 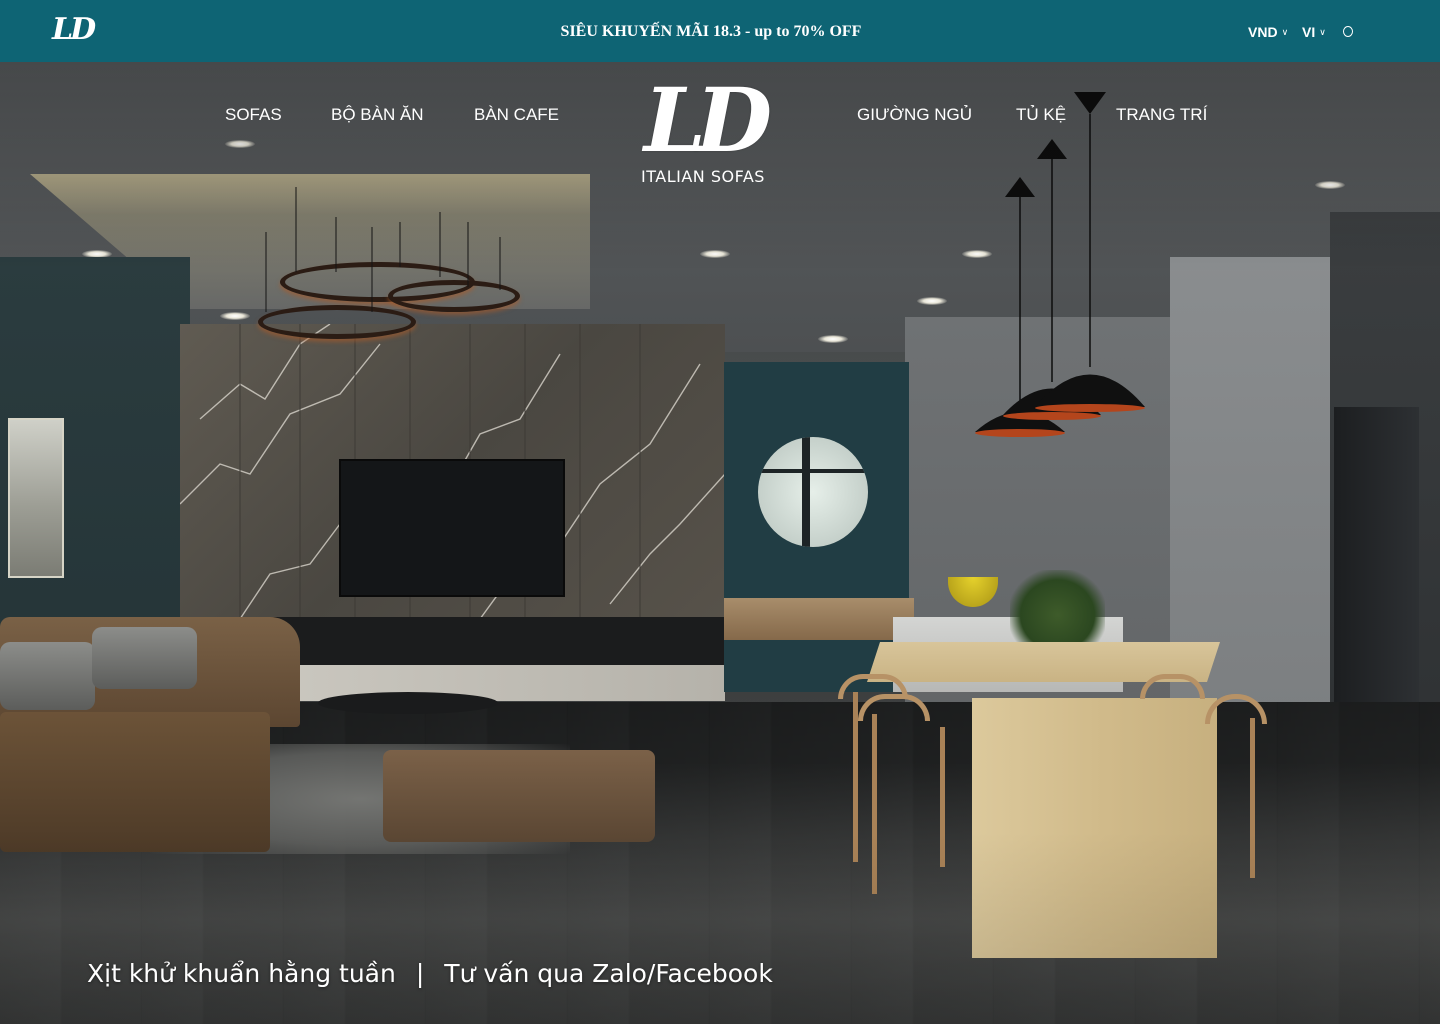 What do you see at coordinates (703, 176) in the screenshot?
I see `brand-tagline: ITALIAN SOFAS` at bounding box center [703, 176].